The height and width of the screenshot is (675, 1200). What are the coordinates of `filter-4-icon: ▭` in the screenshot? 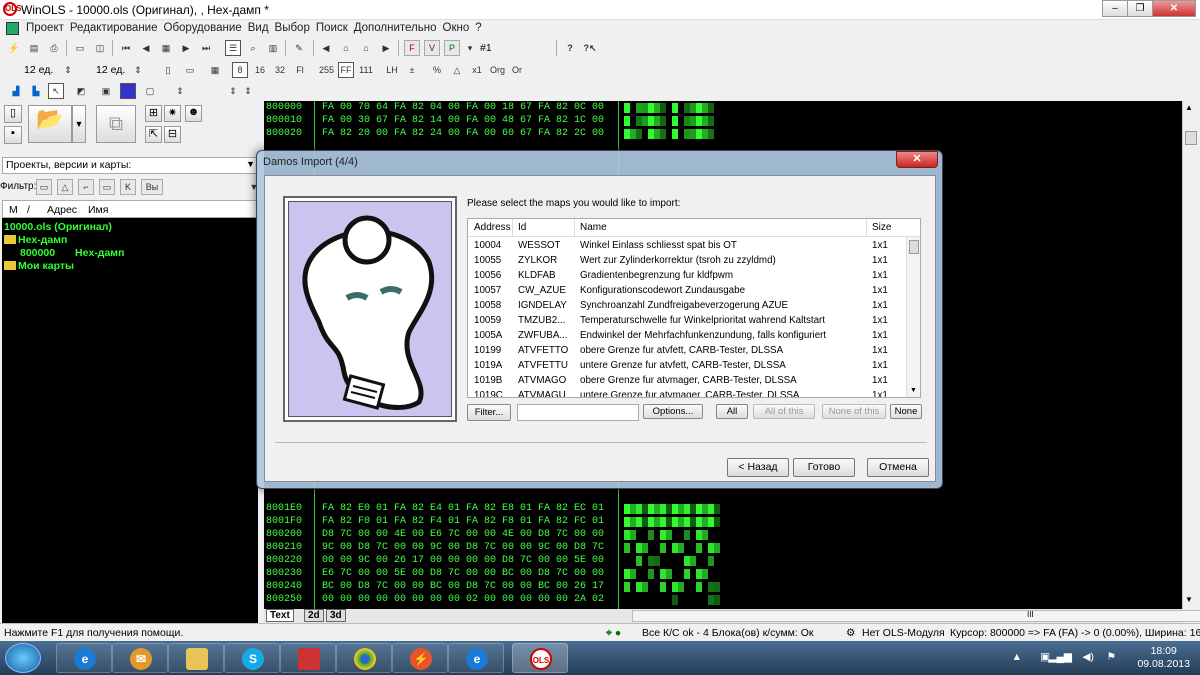 It's located at (107, 187).